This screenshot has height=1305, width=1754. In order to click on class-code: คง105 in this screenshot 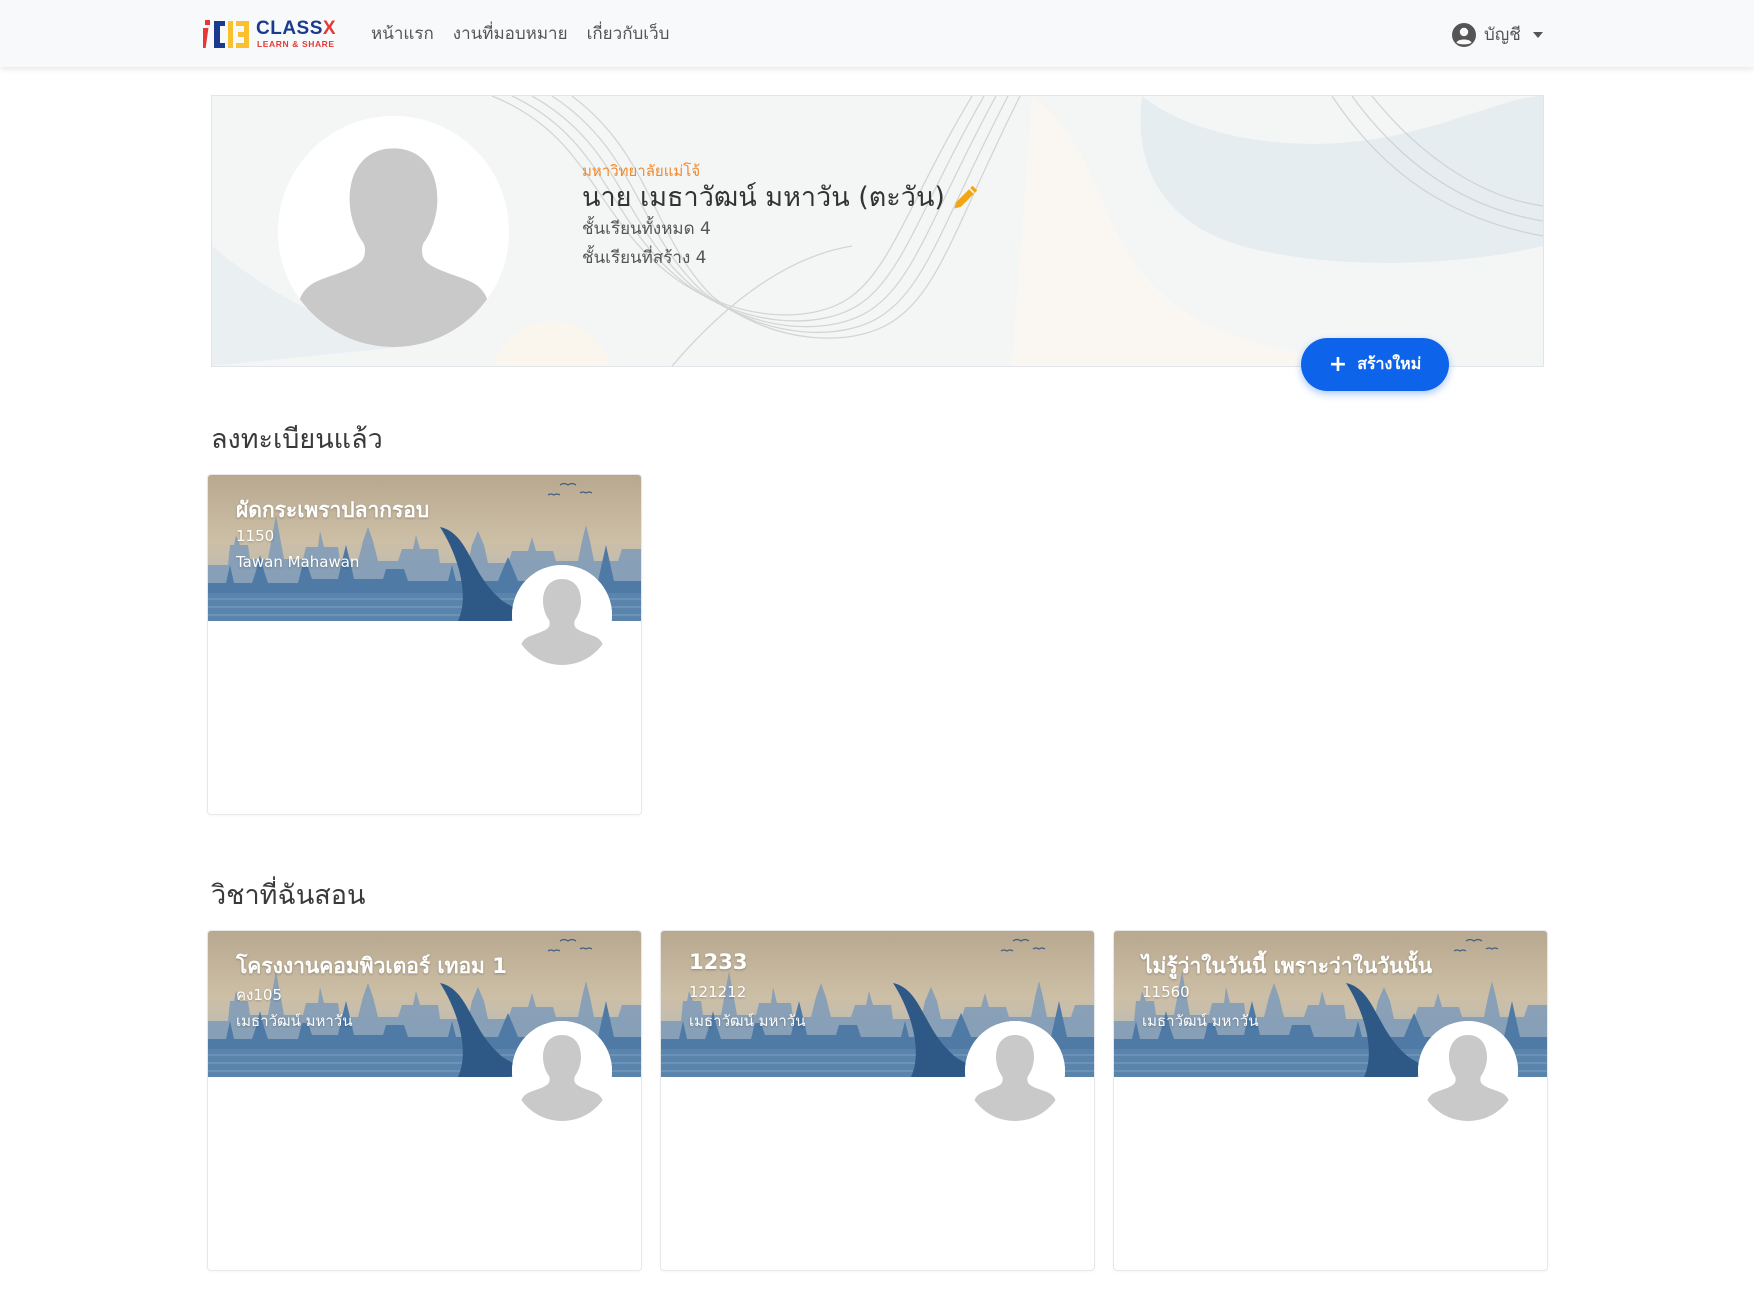, I will do `click(259, 995)`.